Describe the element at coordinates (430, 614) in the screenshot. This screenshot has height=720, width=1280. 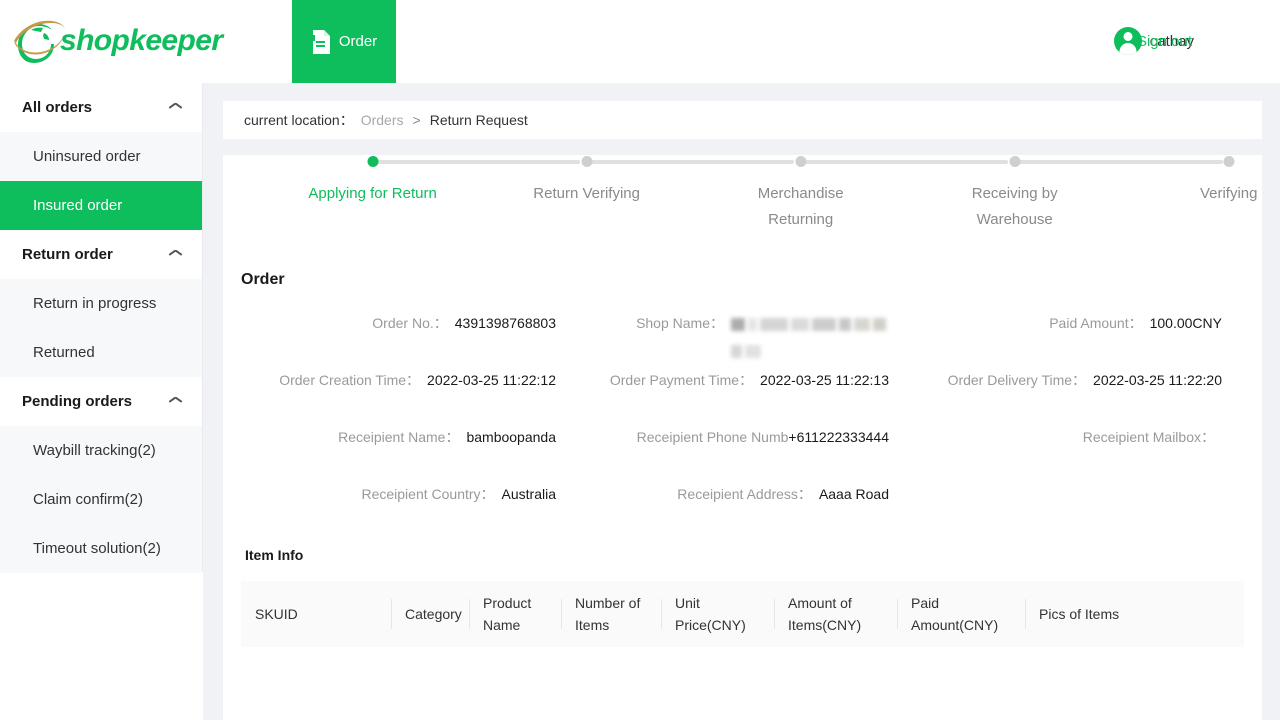
I see `column-header-category: Category` at that location.